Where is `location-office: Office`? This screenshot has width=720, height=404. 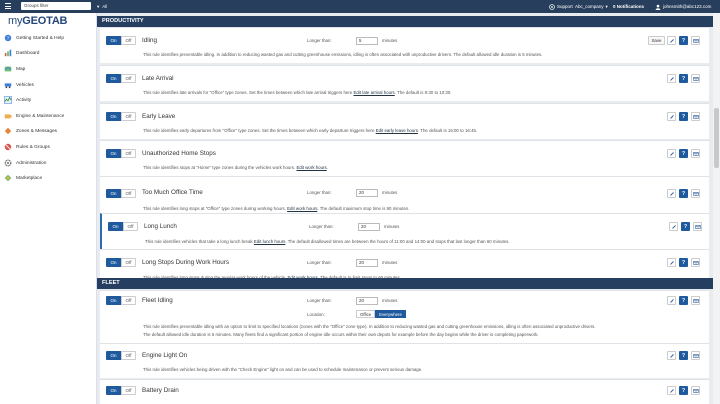
location-office: Office is located at coordinates (366, 314).